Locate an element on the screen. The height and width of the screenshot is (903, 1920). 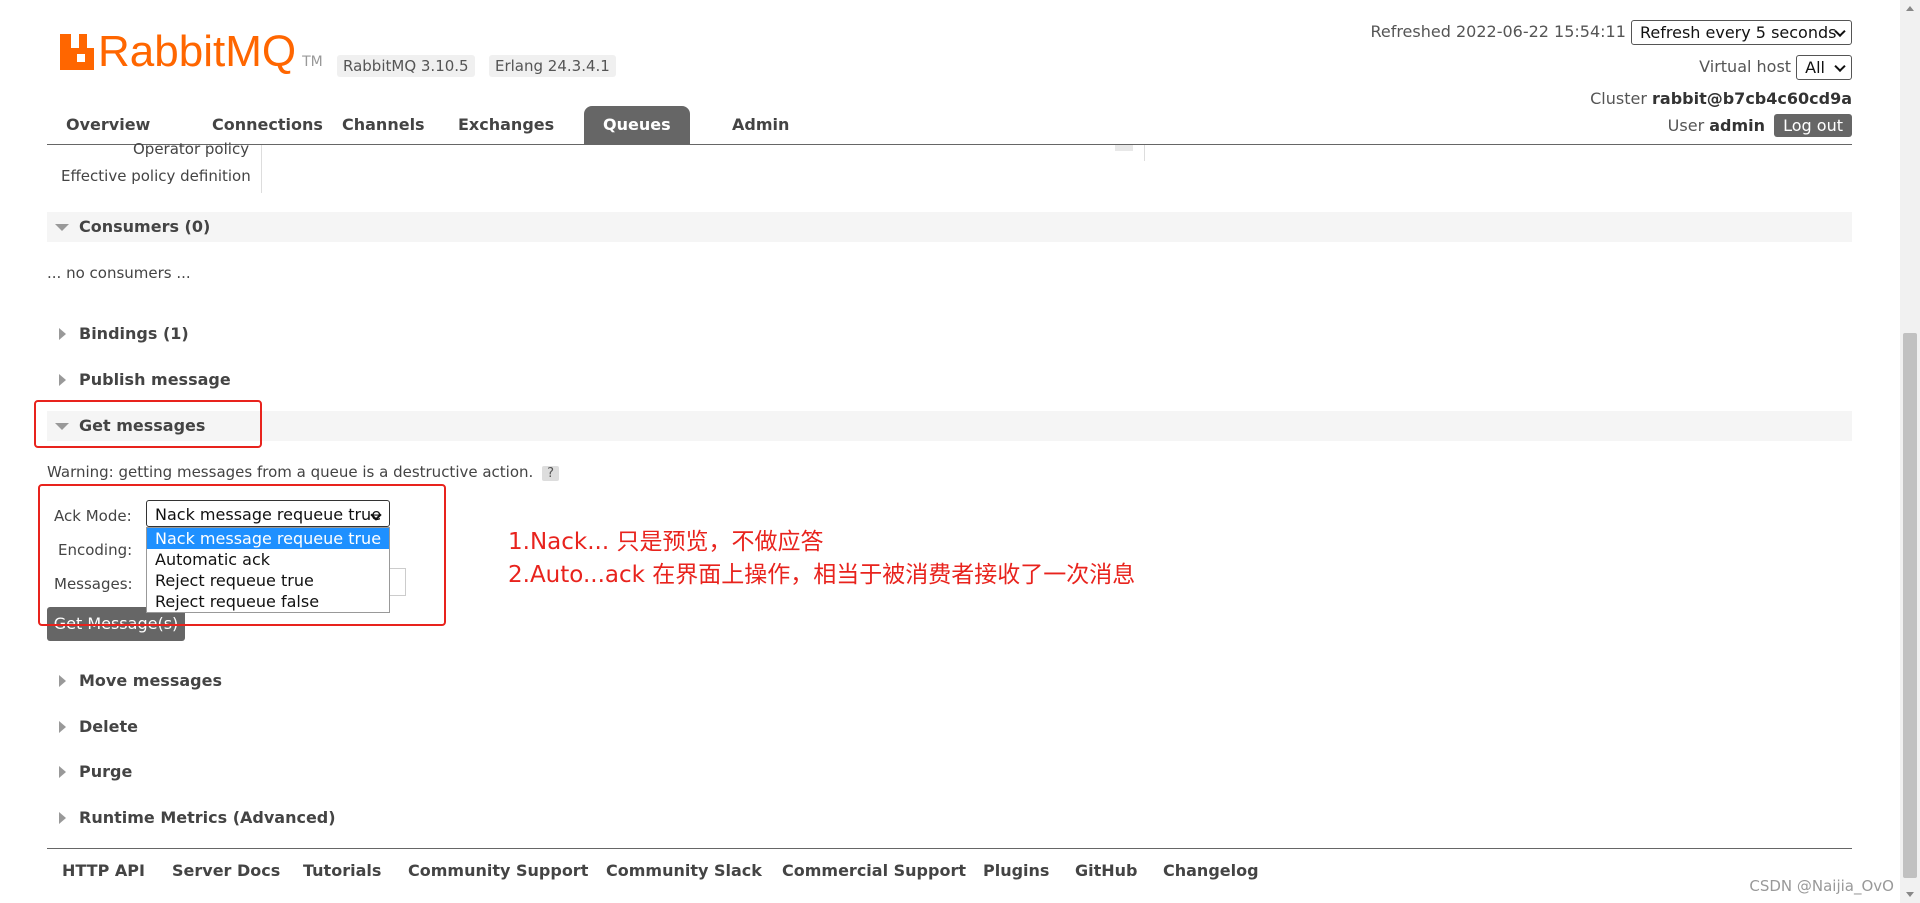
footer-link-changelog: Changelog is located at coordinates (1211, 870).